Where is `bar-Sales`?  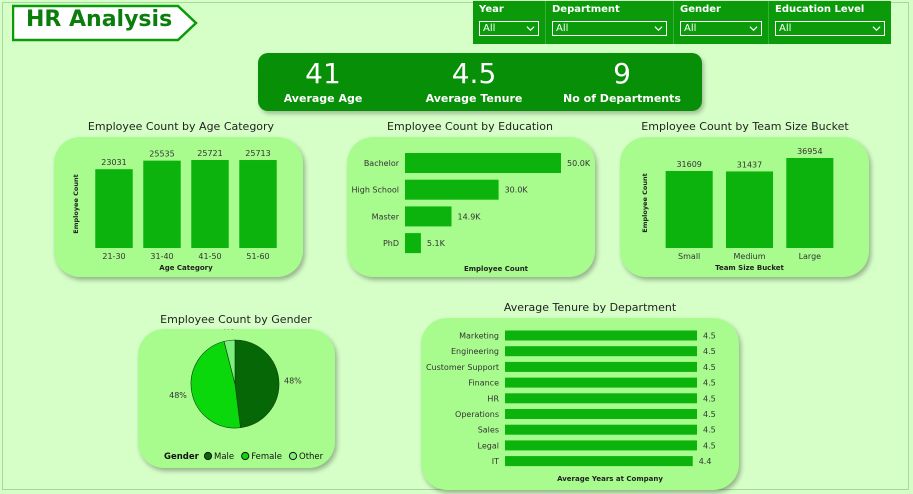 bar-Sales is located at coordinates (601, 429).